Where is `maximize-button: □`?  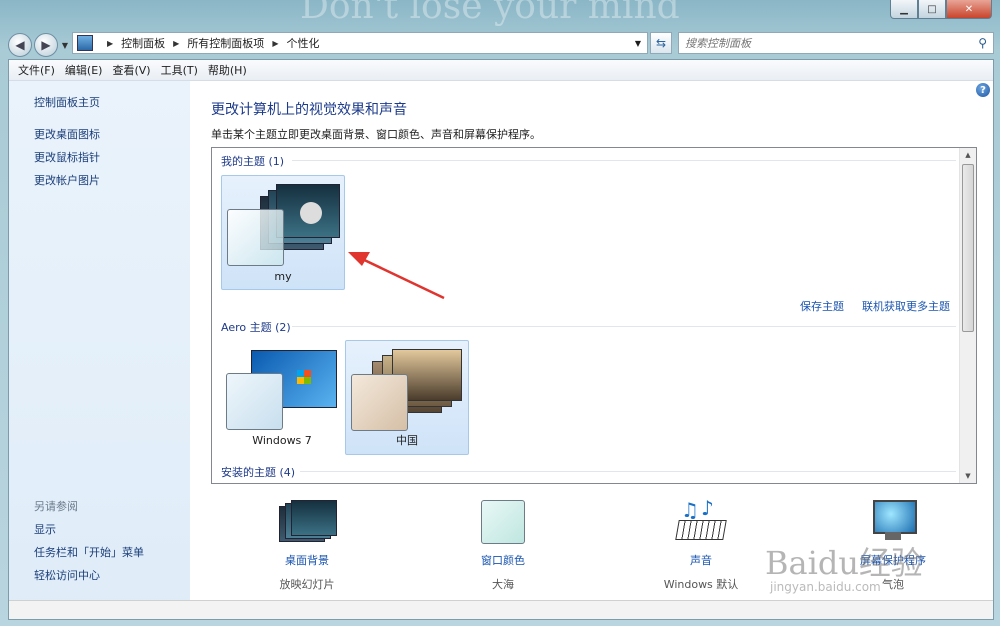 maximize-button: □ is located at coordinates (932, 9).